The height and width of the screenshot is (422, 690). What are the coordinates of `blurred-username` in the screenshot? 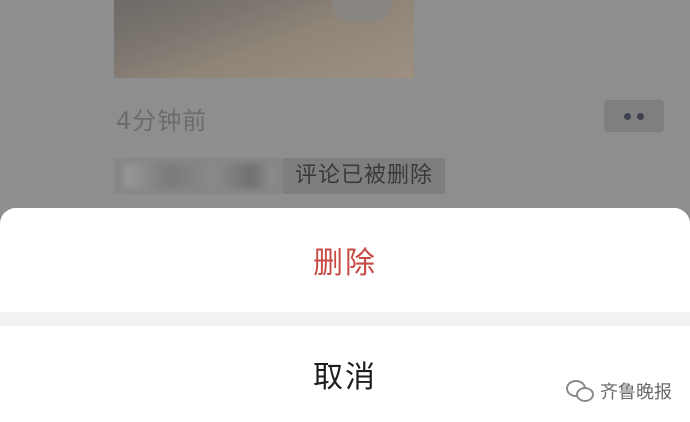 It's located at (199, 176).